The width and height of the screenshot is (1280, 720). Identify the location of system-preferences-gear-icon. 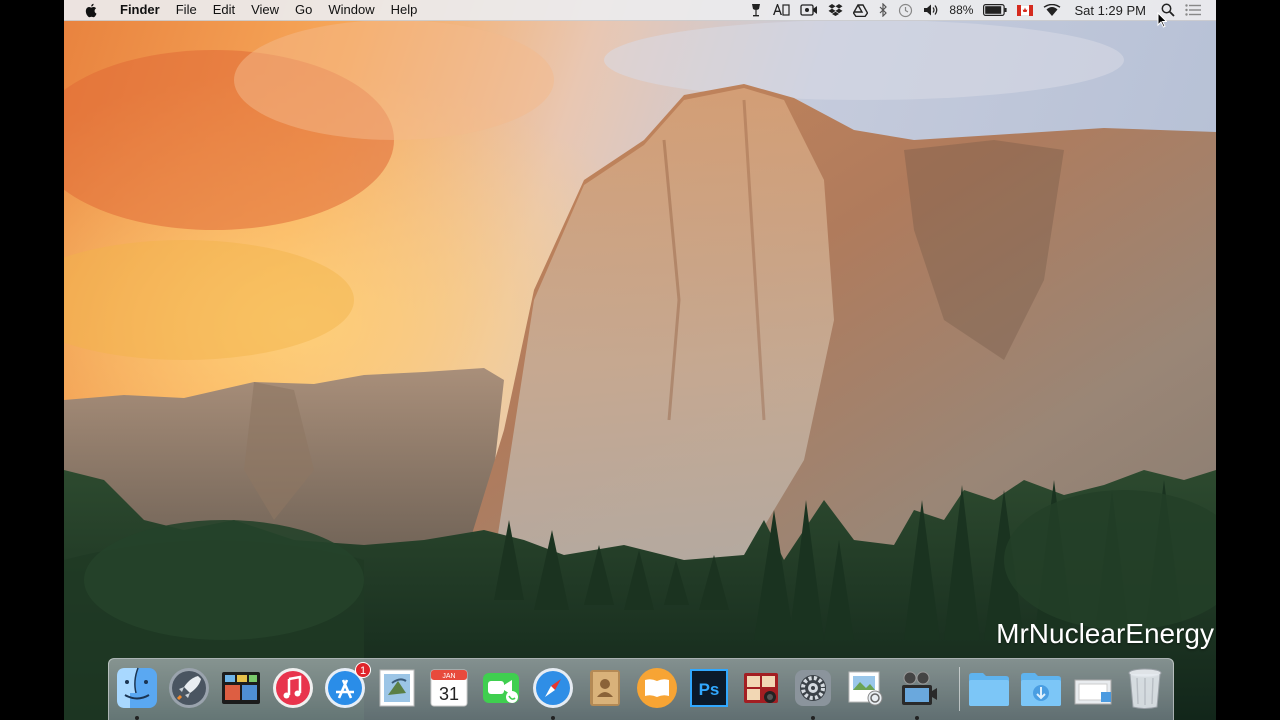
(813, 688).